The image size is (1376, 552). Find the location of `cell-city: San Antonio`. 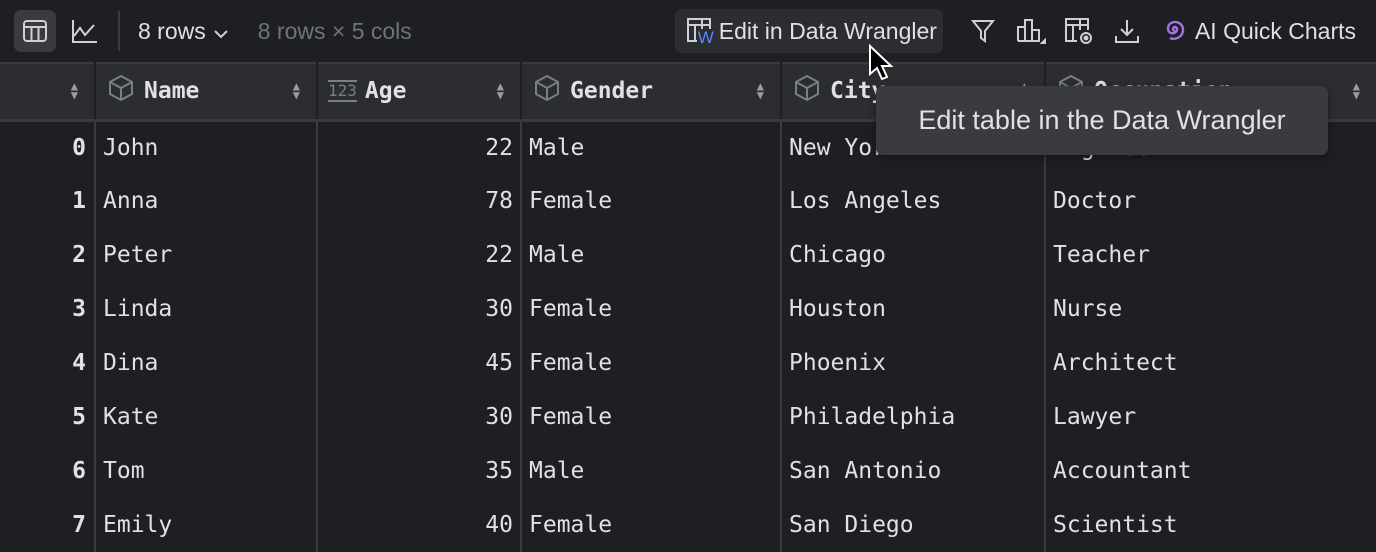

cell-city: San Antonio is located at coordinates (913, 471).